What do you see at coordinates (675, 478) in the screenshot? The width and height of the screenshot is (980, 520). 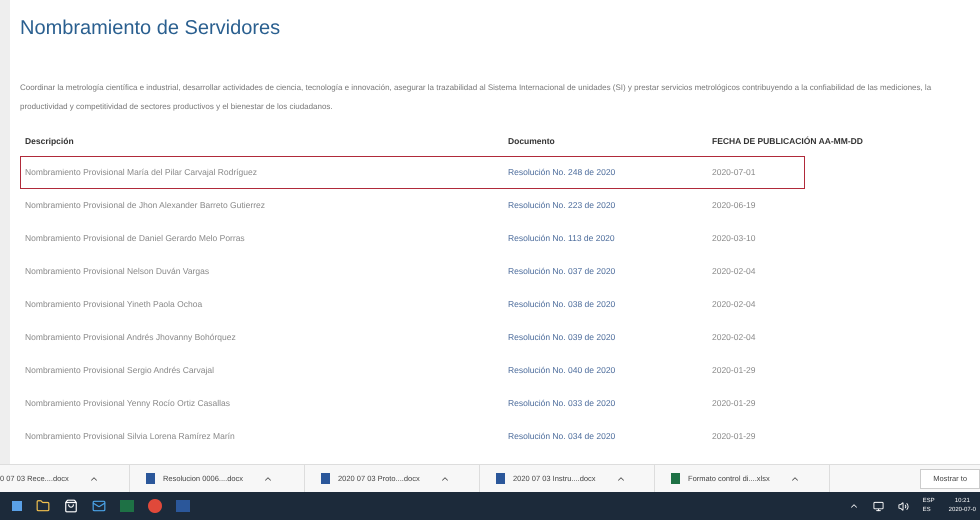 I see `spreadsheet-file-icon` at bounding box center [675, 478].